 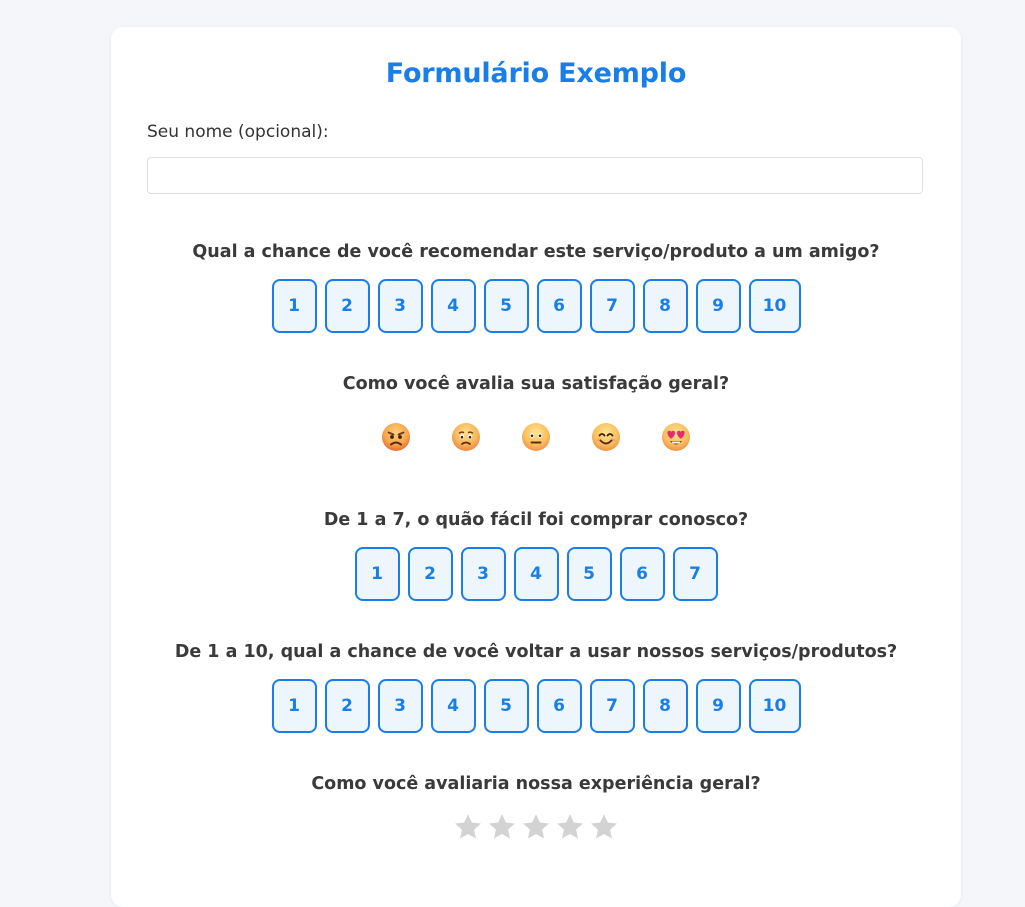 I want to click on return-option-7: 7, so click(x=612, y=706).